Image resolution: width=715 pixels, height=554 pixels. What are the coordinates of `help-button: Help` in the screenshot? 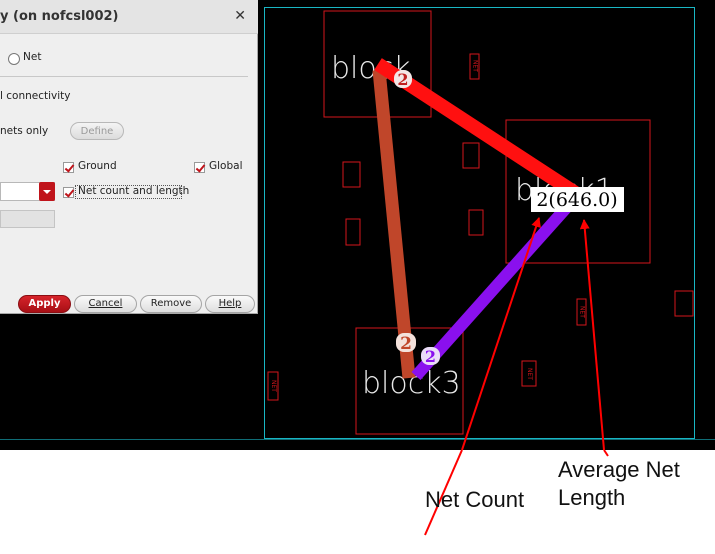 It's located at (230, 304).